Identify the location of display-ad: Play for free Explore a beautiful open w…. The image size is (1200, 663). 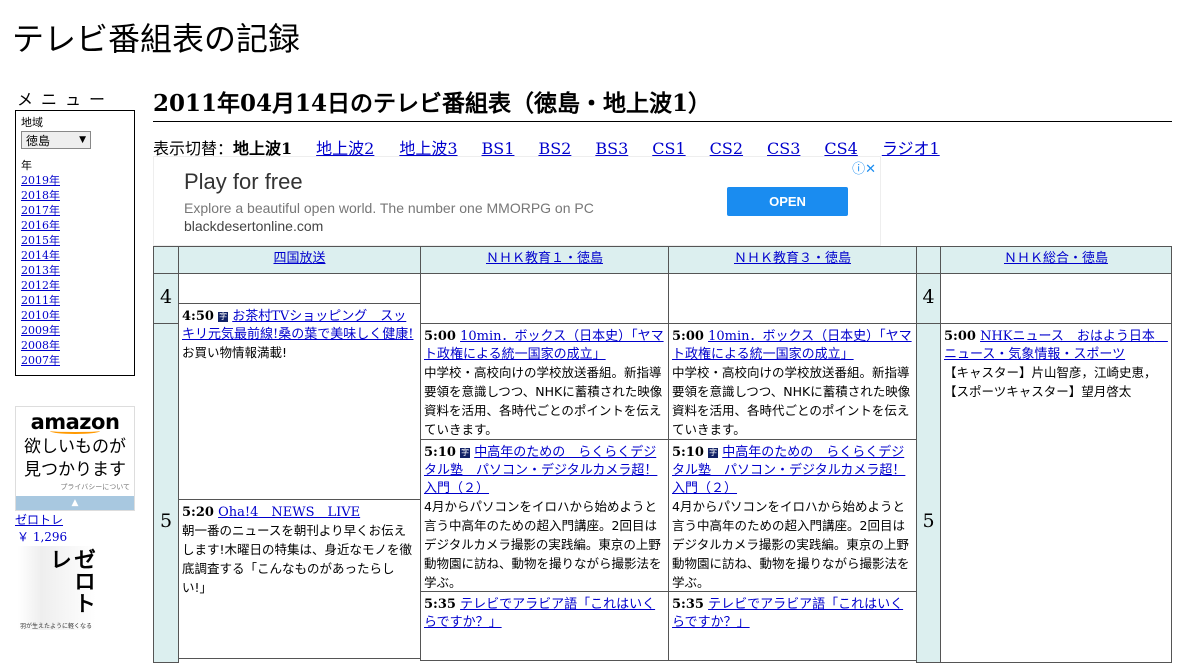
(517, 201).